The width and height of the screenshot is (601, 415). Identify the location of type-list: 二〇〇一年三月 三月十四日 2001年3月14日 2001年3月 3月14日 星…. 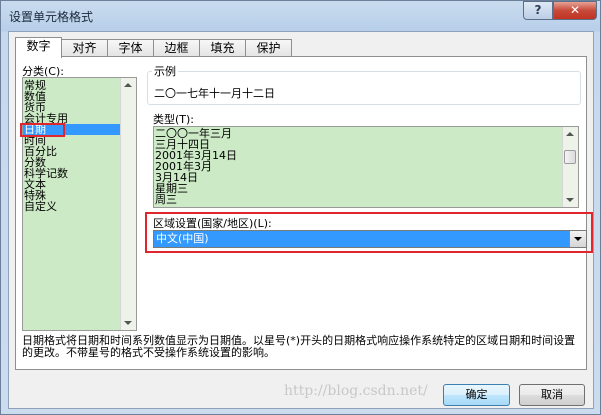
(366, 167).